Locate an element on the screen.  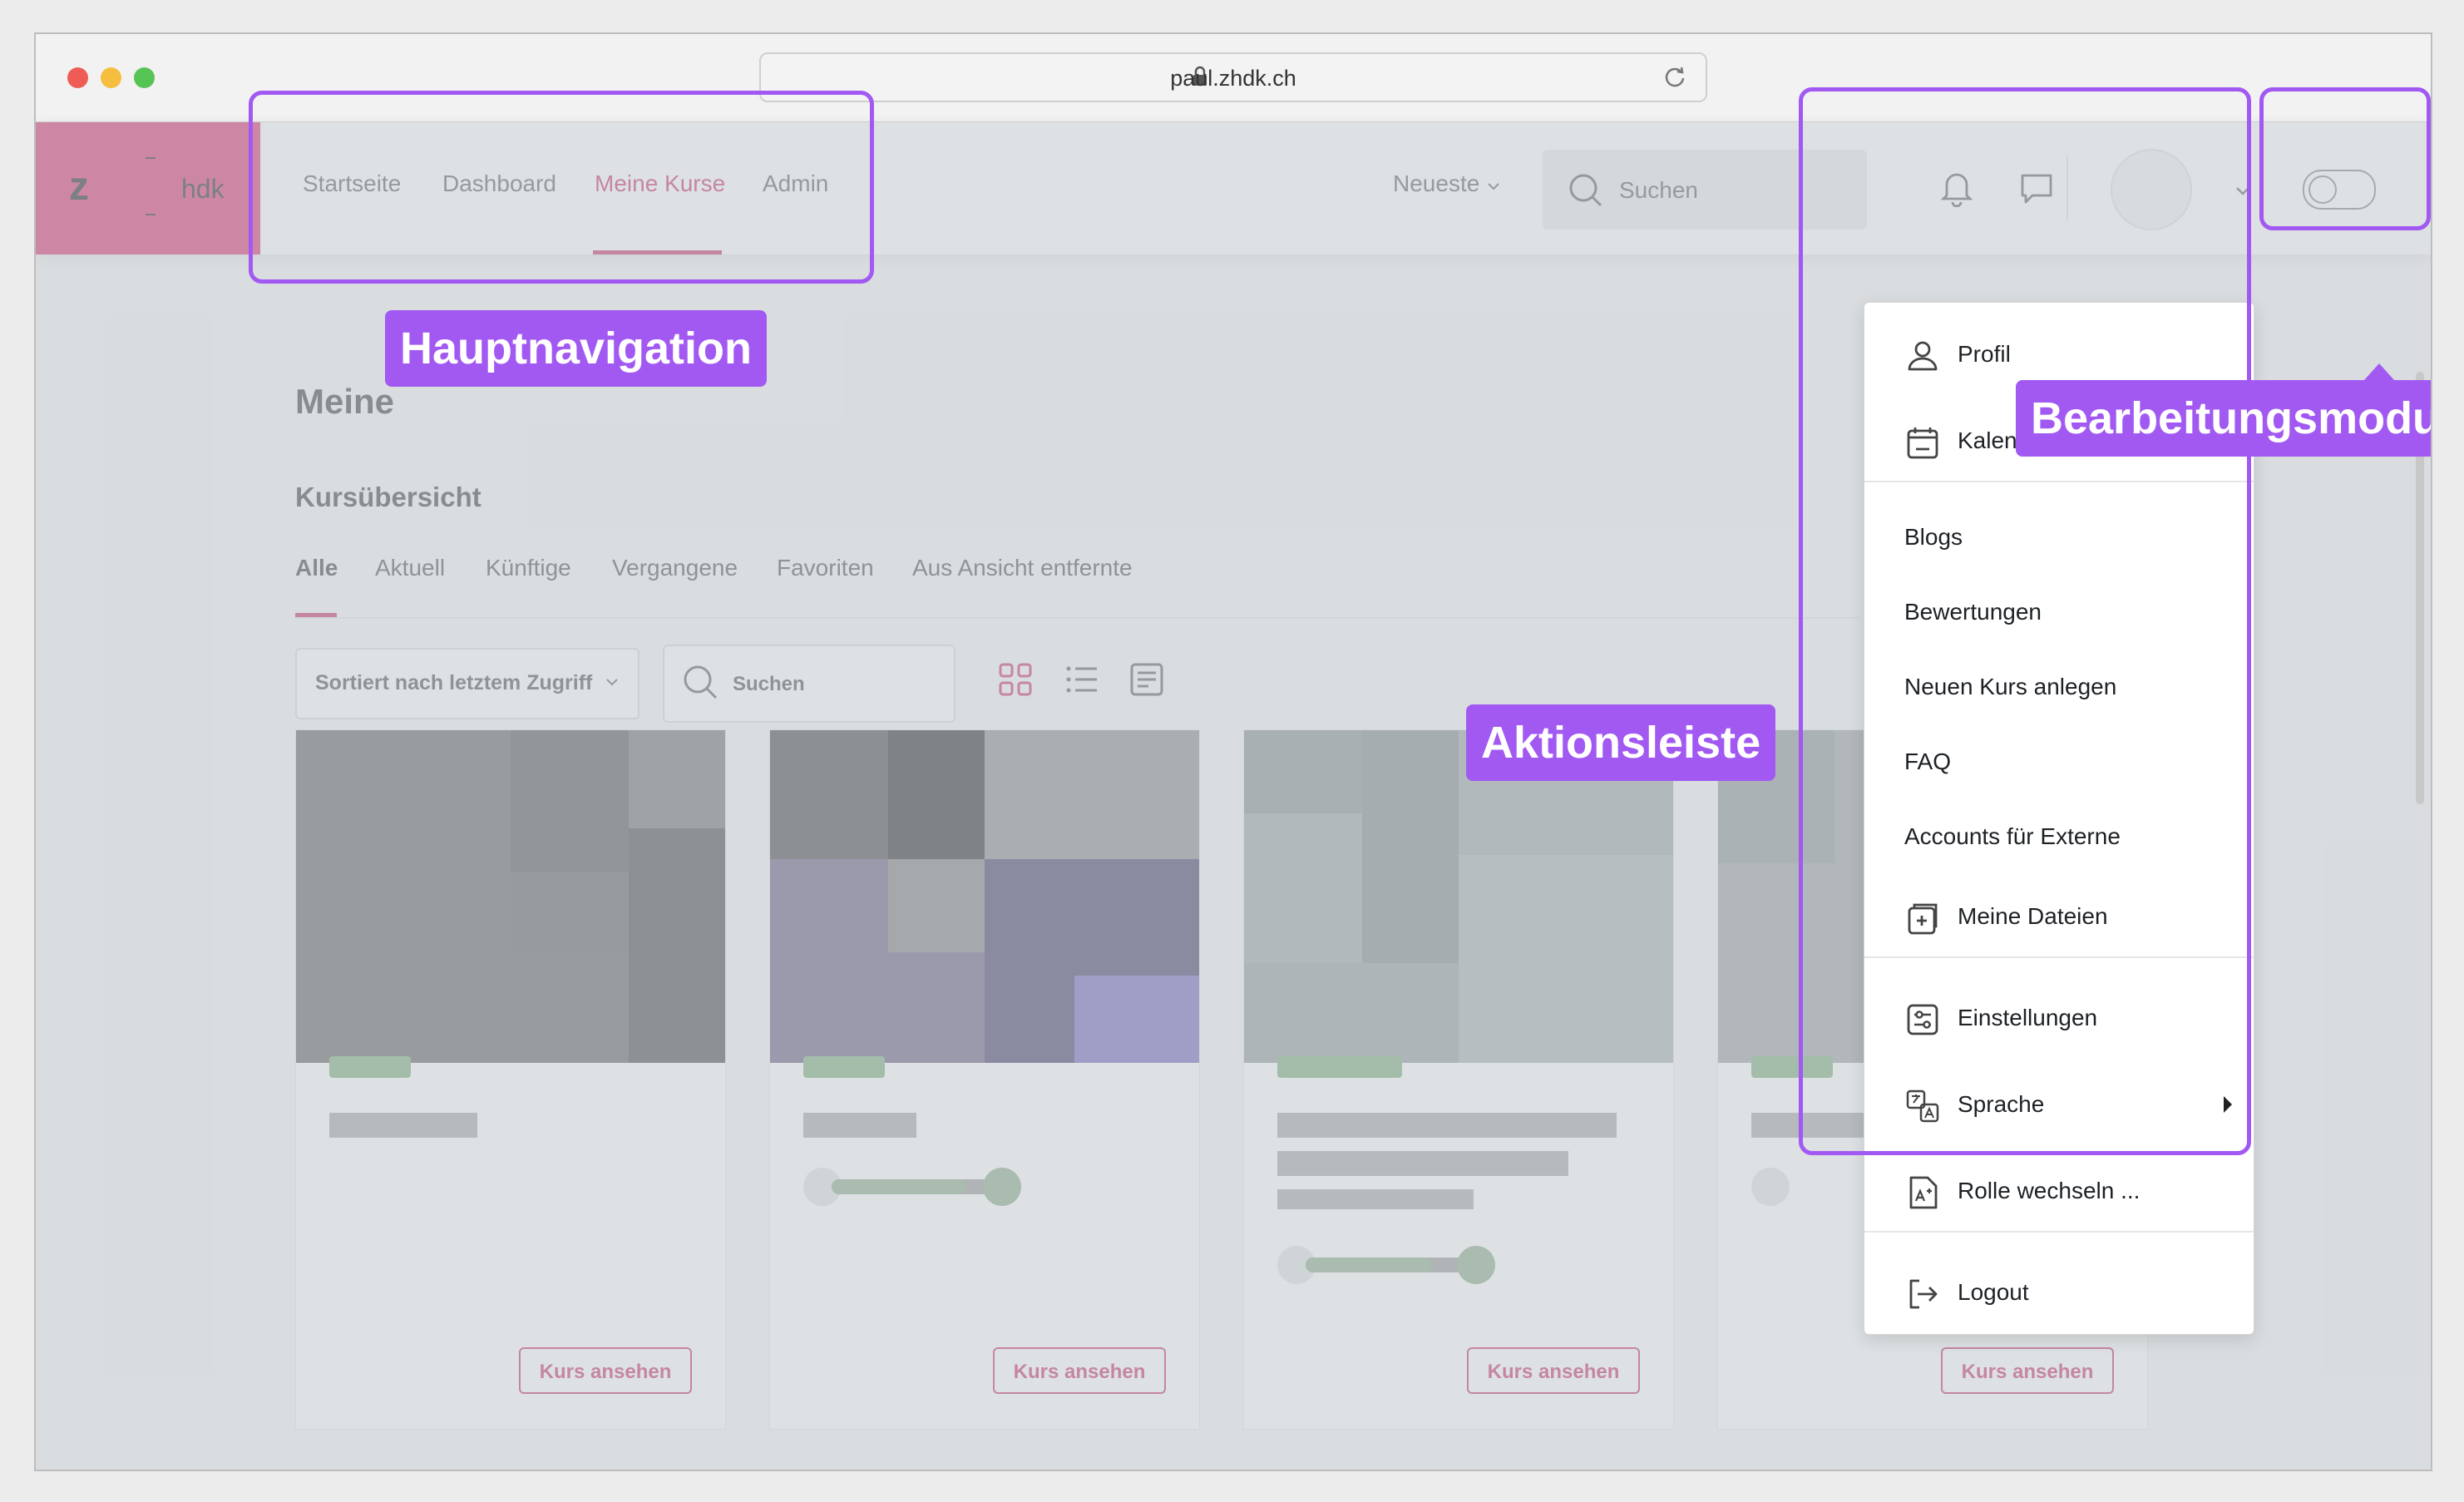
address-bar: paul.zhdk.ch is located at coordinates (1233, 77).